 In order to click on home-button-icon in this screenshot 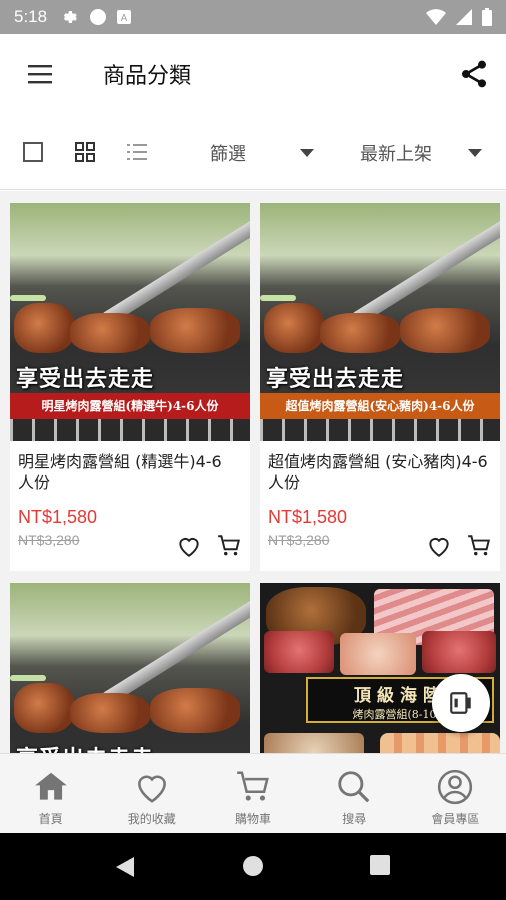, I will do `click(253, 866)`.